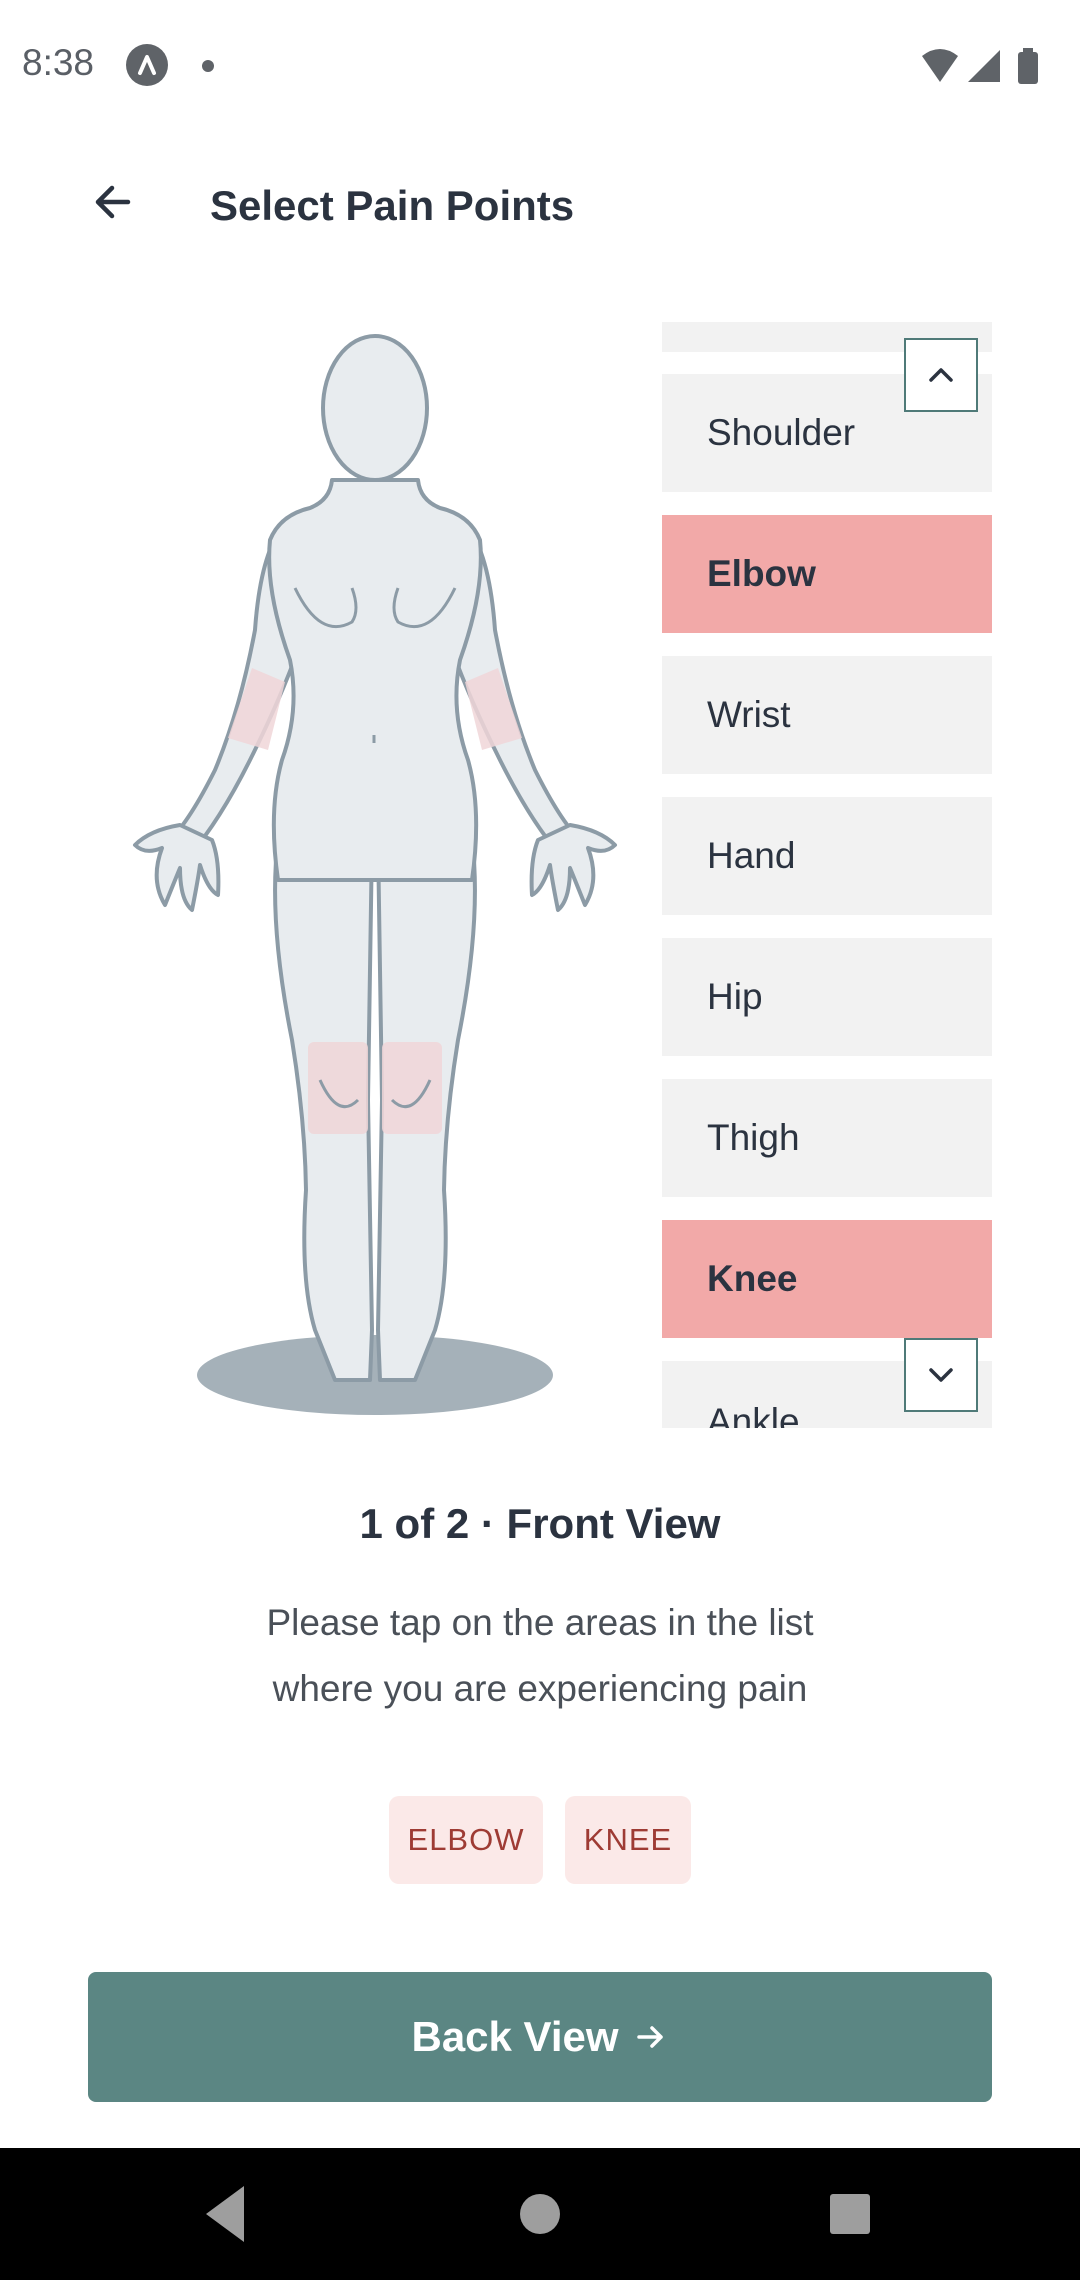  What do you see at coordinates (540, 1622) in the screenshot?
I see `instruction-line-1: Please tap on the areas in the list` at bounding box center [540, 1622].